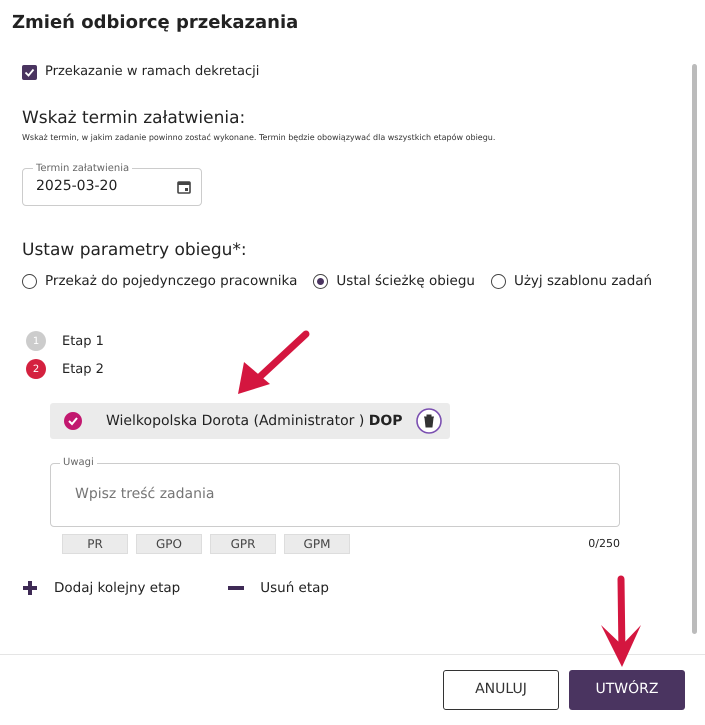 This screenshot has width=705, height=725. Describe the element at coordinates (83, 369) in the screenshot. I see `step-label: Etap 2` at that location.